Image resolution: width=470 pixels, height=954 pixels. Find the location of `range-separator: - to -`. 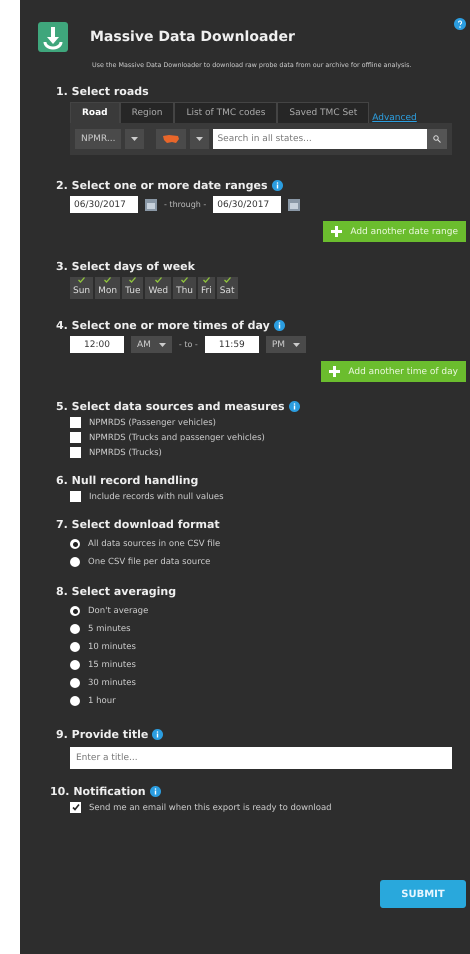

range-separator: - to - is located at coordinates (188, 344).